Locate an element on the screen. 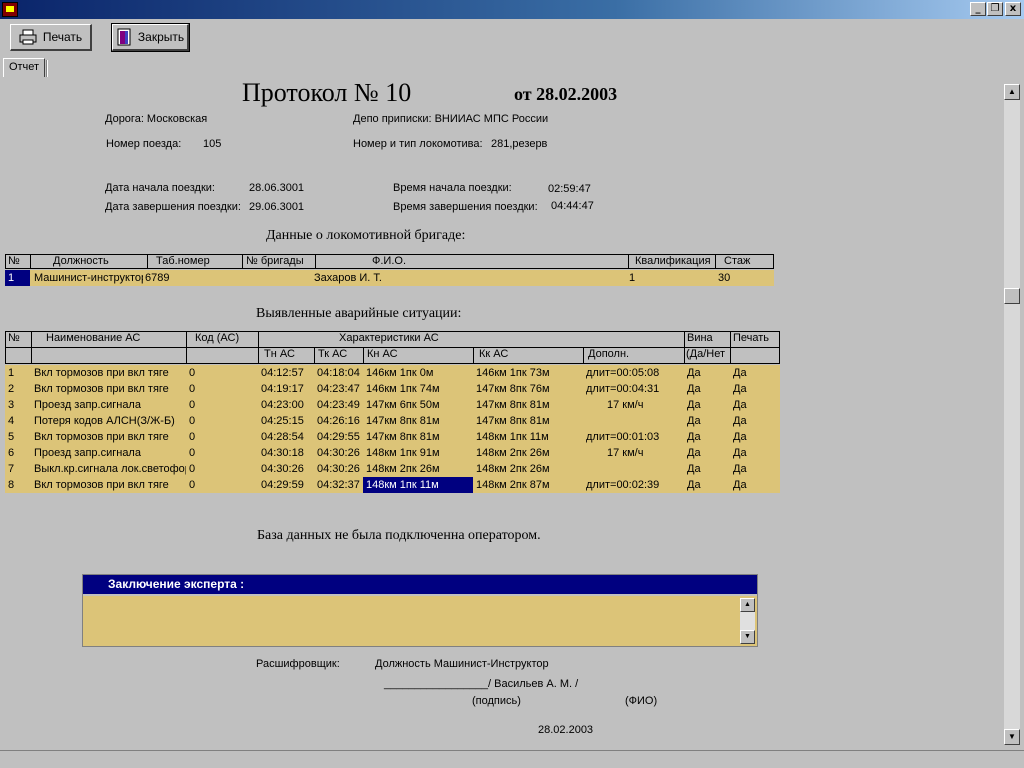  inc-cell-kk: 148км 1пк 11м is located at coordinates (528, 437).